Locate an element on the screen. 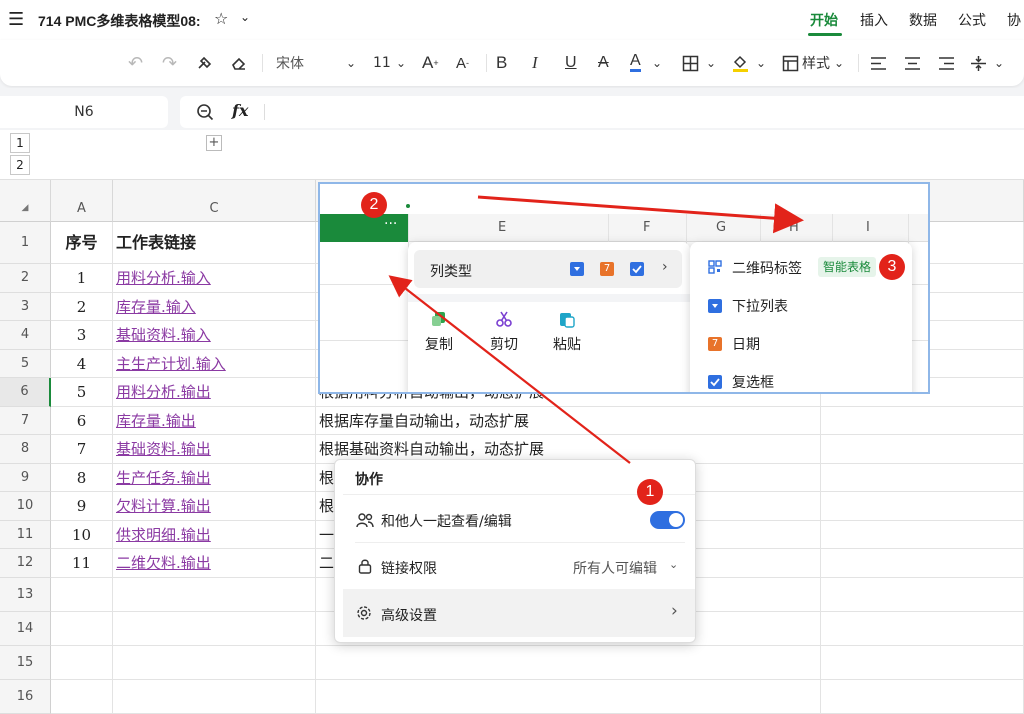  align-center-icon is located at coordinates (912, 63).